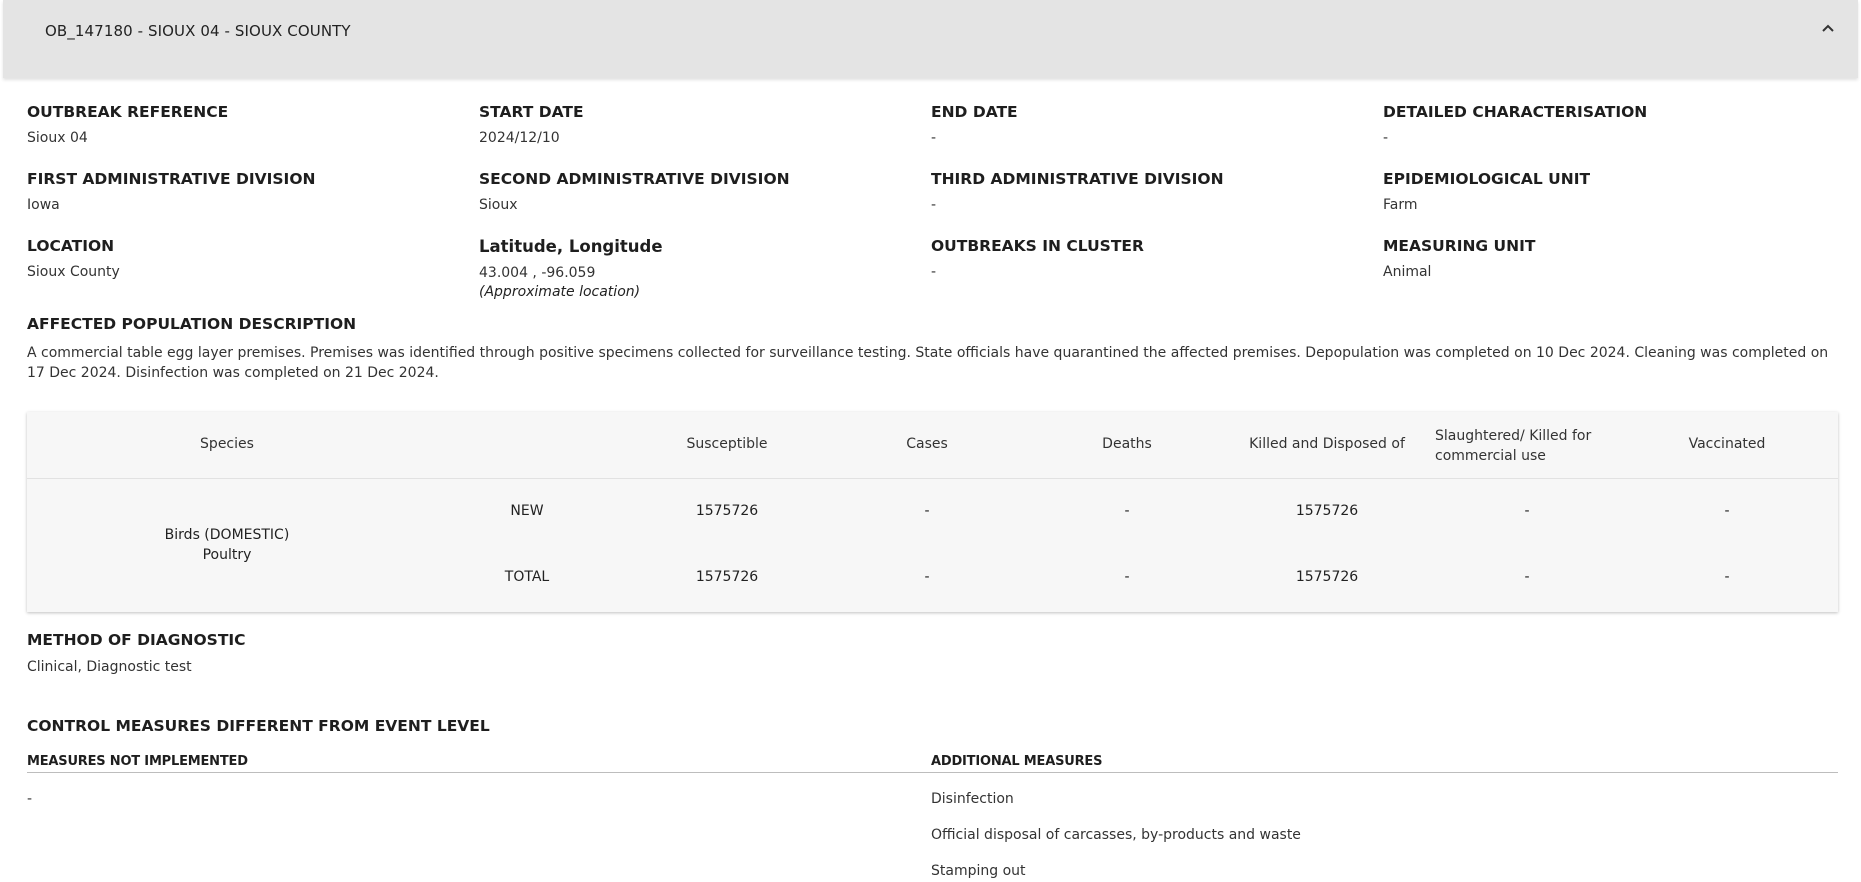 The width and height of the screenshot is (1861, 882). I want to click on field-third-admin-division: THIRD ADMINISTRATIVE DIVISION -, so click(1077, 191).